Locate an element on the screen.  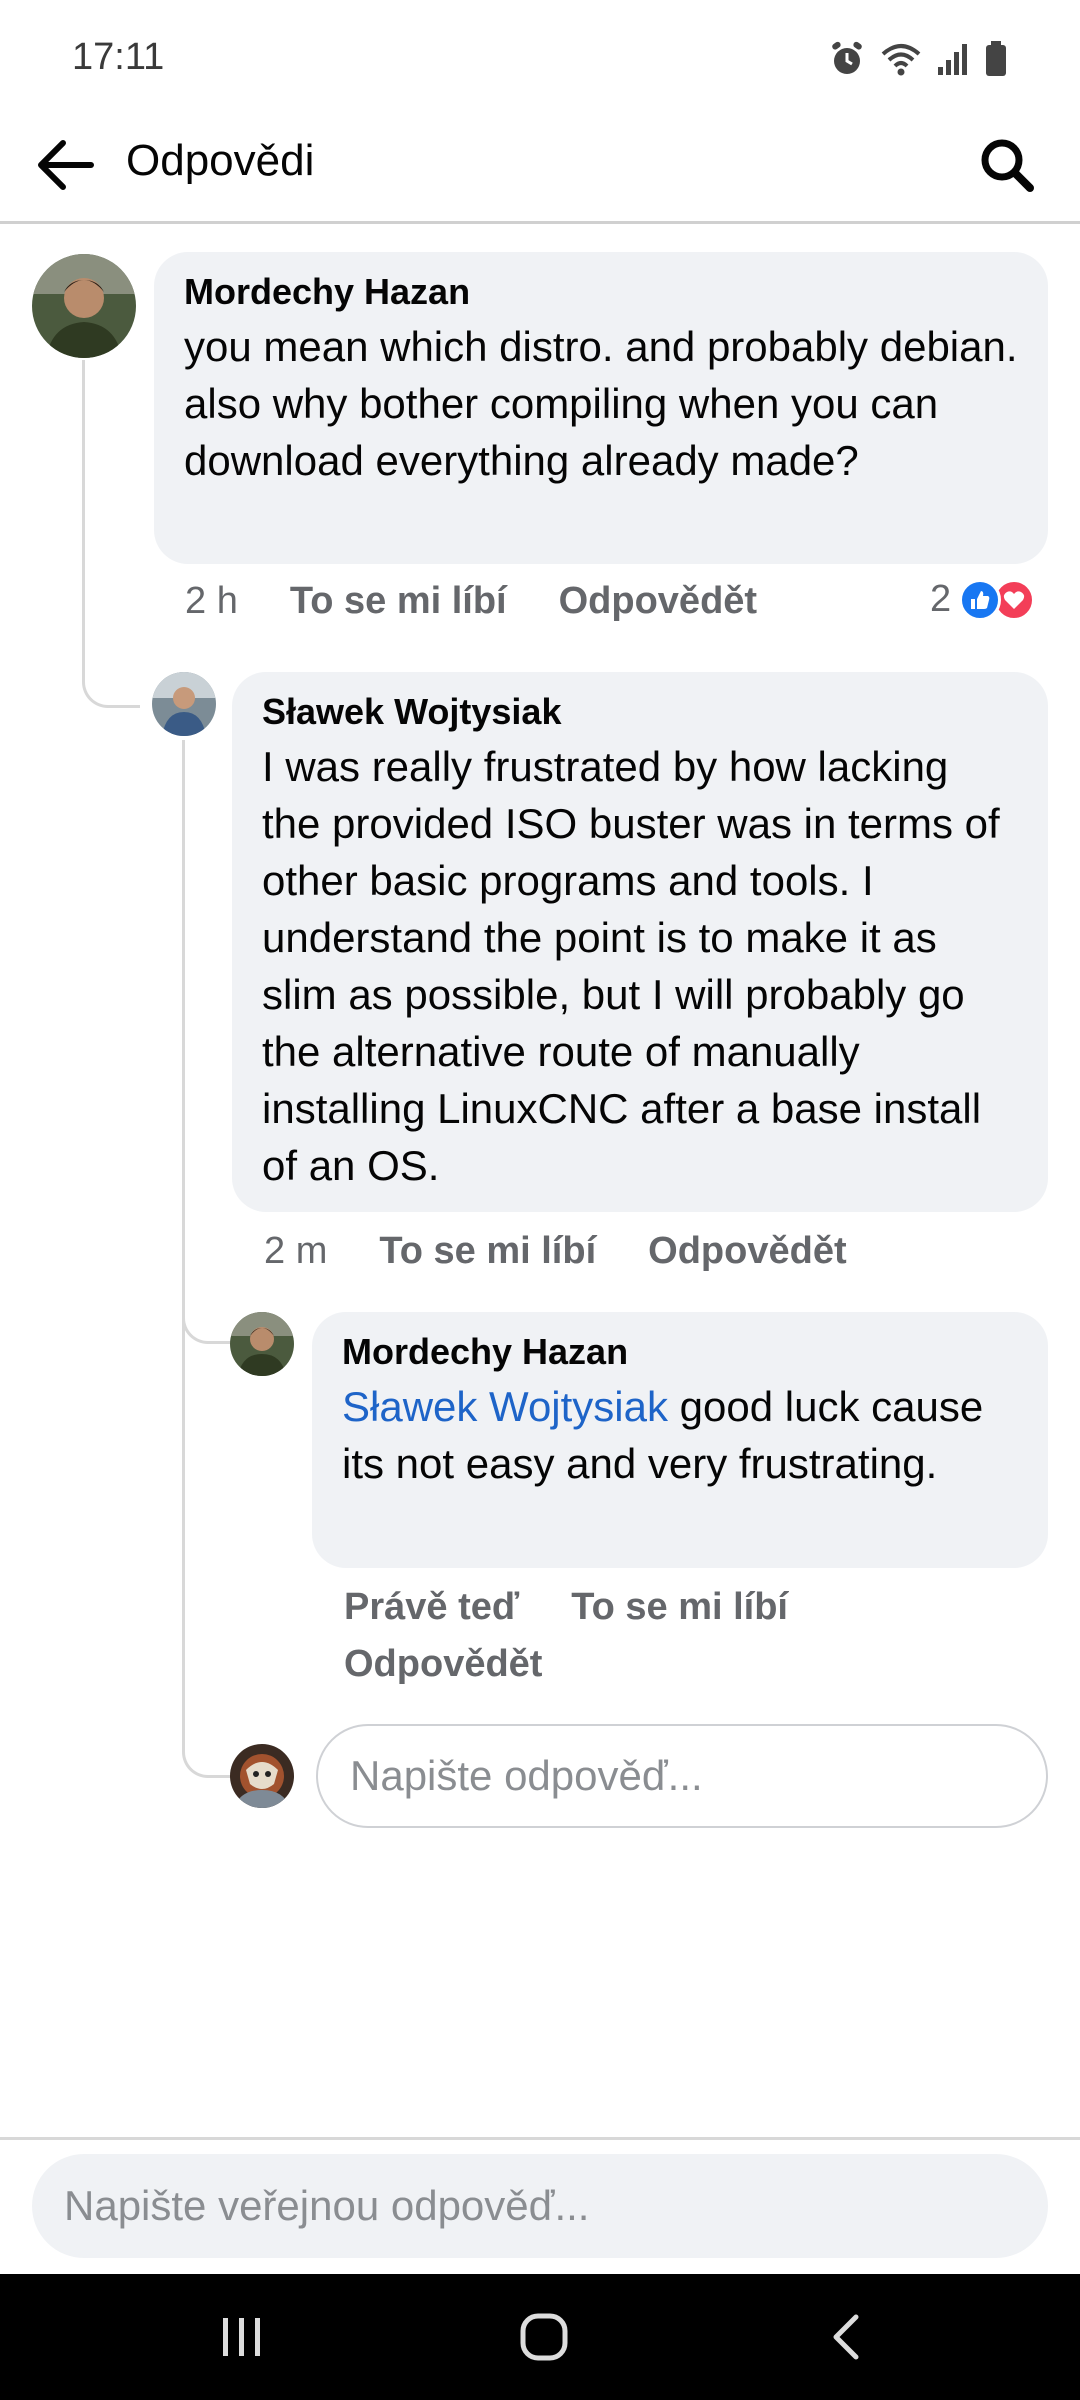
back-nav-icon is located at coordinates (846, 2337).